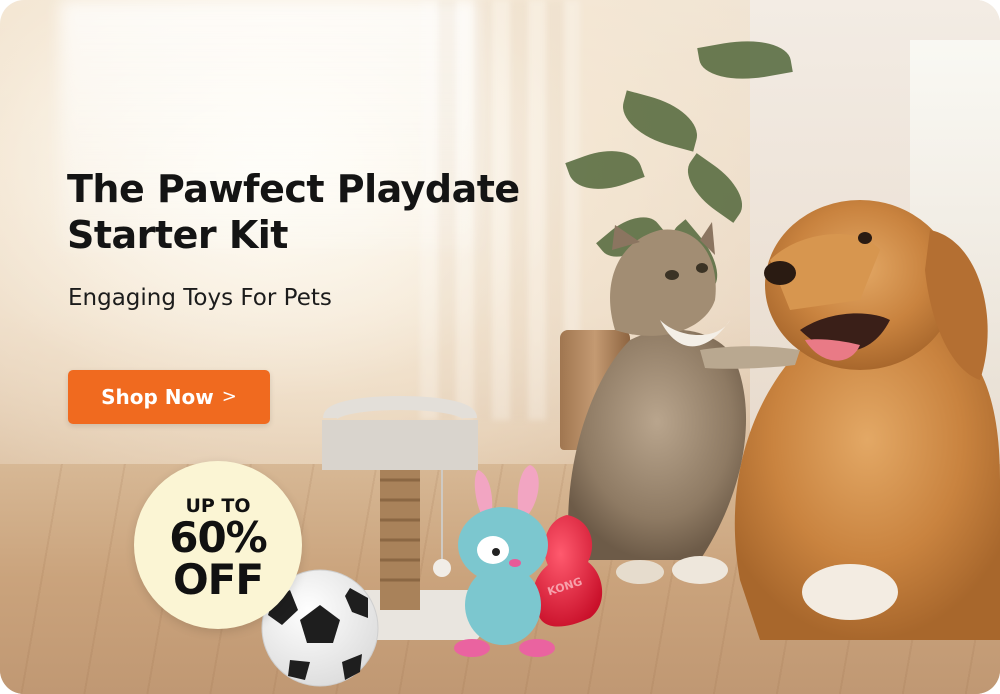 The width and height of the screenshot is (1000, 694). I want to click on chevron-right-icon: >, so click(229, 396).